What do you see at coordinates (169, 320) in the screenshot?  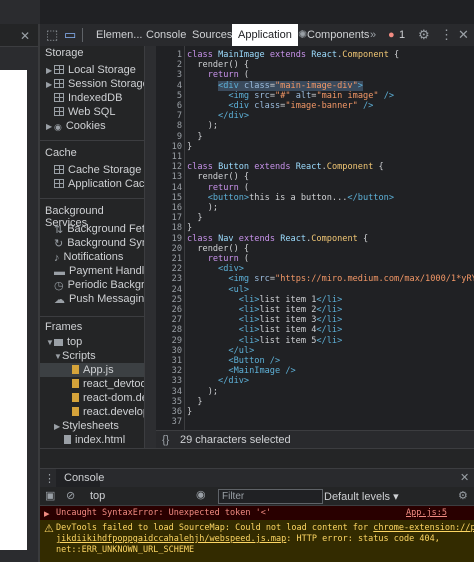 I see `line-number: 27` at bounding box center [169, 320].